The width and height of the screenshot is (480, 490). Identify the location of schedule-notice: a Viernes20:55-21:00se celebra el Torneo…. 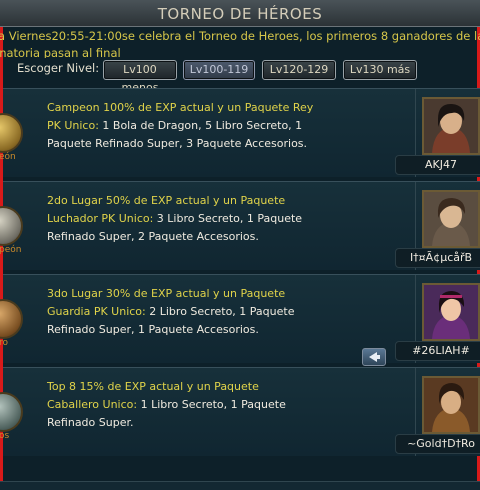
(240, 43).